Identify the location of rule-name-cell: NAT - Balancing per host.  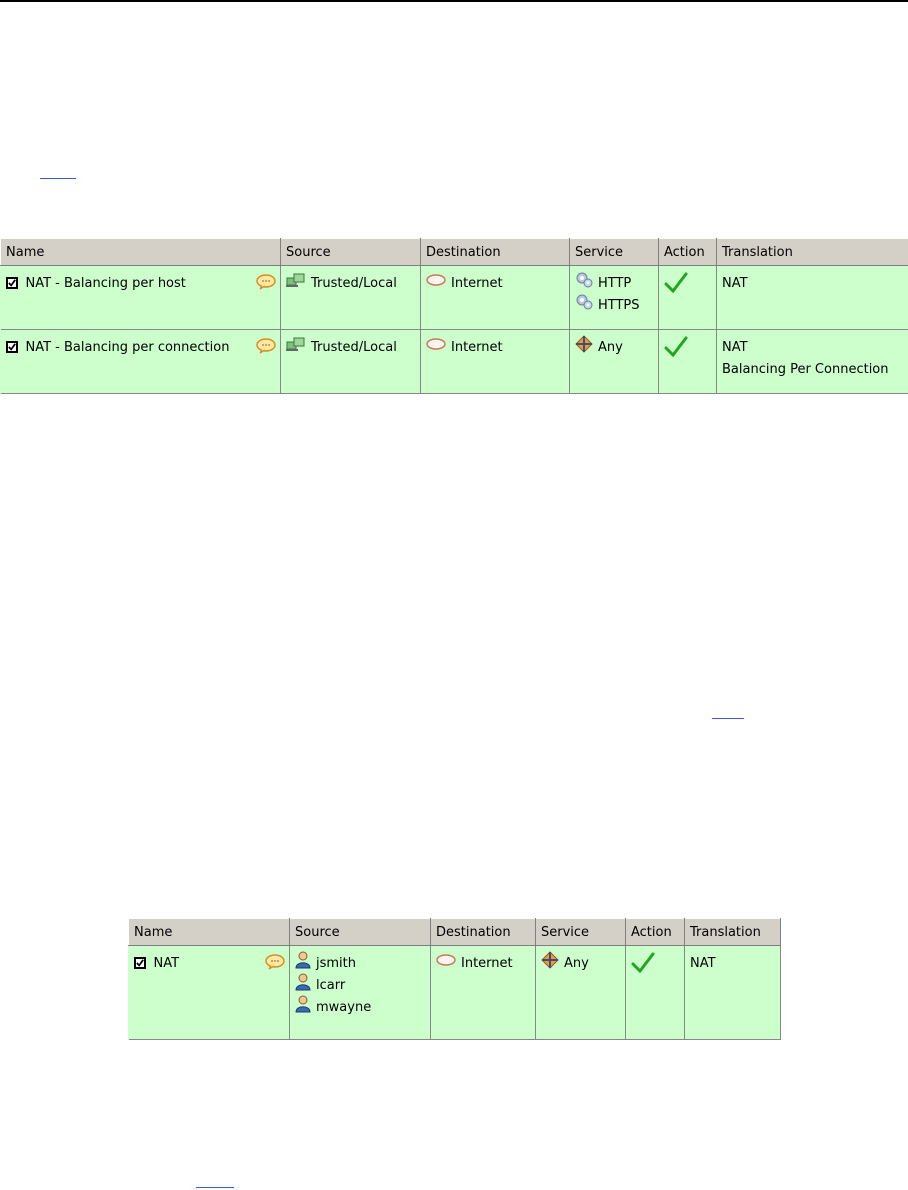
(140, 297).